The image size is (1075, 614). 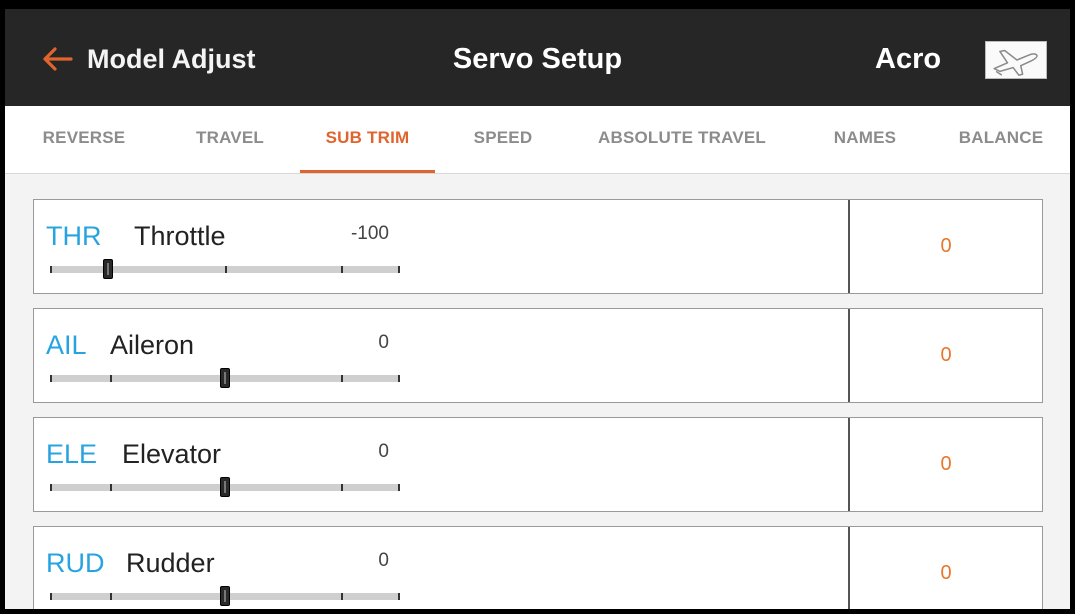 I want to click on channel-code: ELE, so click(x=72, y=454).